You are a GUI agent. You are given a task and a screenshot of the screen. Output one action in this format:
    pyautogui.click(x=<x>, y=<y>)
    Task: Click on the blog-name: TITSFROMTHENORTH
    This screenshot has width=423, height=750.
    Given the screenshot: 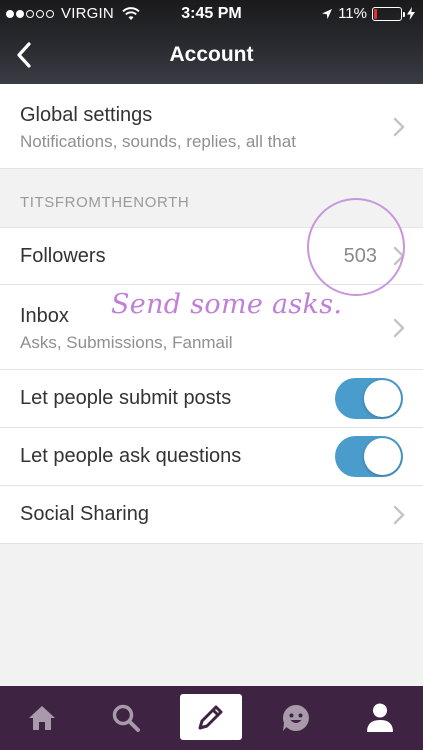 What is the action you would take?
    pyautogui.click(x=105, y=202)
    